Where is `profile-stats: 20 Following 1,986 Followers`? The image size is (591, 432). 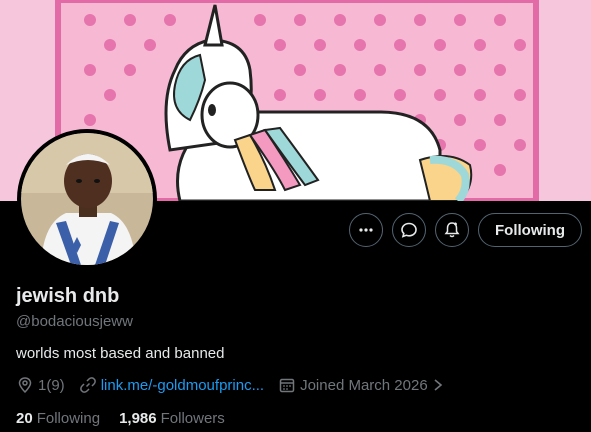 profile-stats: 20 Following 1,986 Followers is located at coordinates (120, 418).